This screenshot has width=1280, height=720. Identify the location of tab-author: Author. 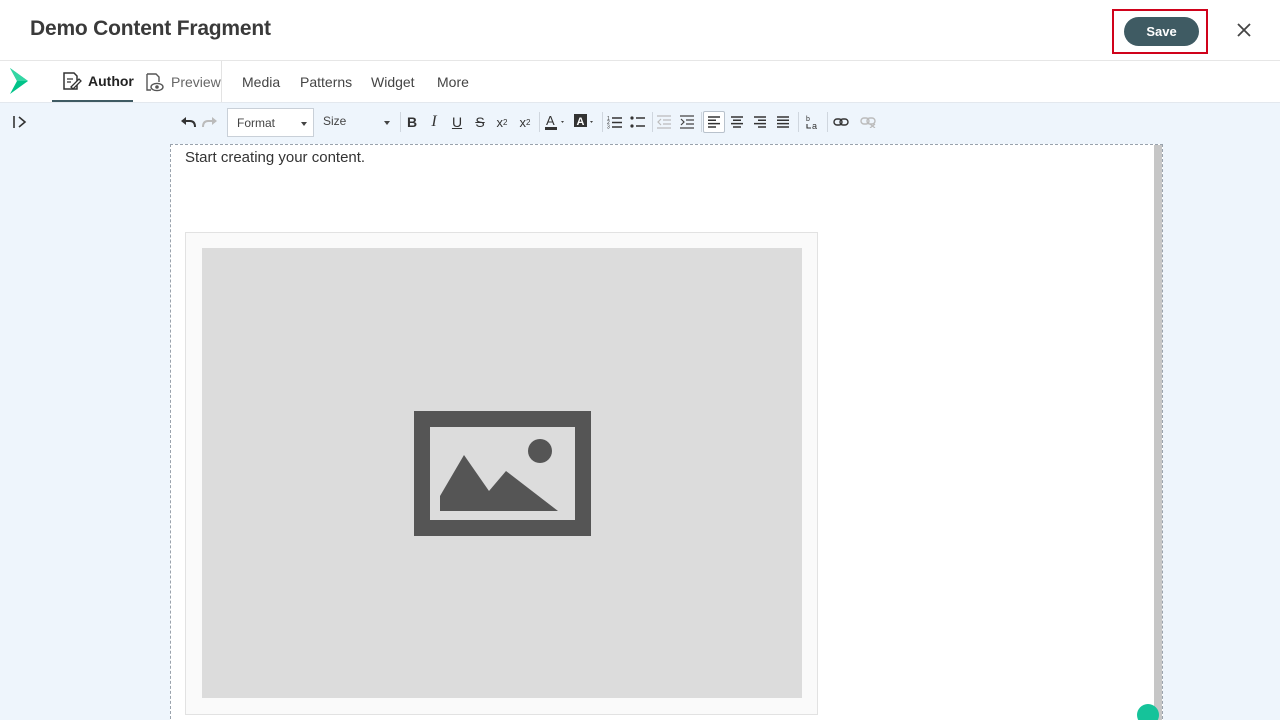
(93, 81).